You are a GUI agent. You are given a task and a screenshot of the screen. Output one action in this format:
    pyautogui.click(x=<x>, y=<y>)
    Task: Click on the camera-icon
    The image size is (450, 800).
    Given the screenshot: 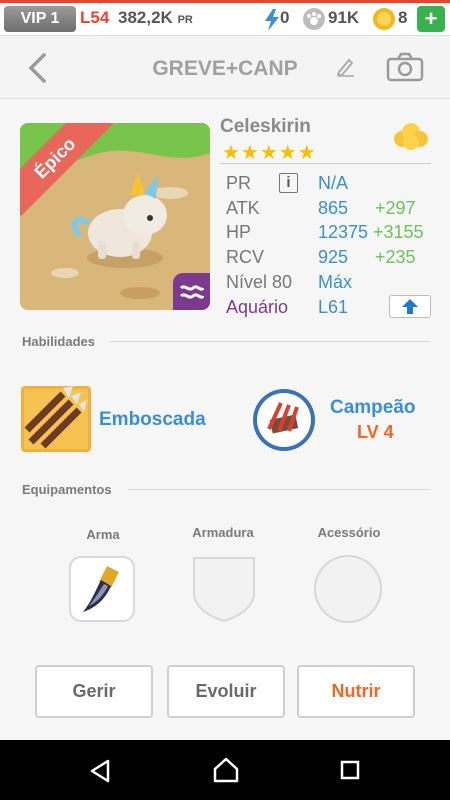 What is the action you would take?
    pyautogui.click(x=405, y=67)
    